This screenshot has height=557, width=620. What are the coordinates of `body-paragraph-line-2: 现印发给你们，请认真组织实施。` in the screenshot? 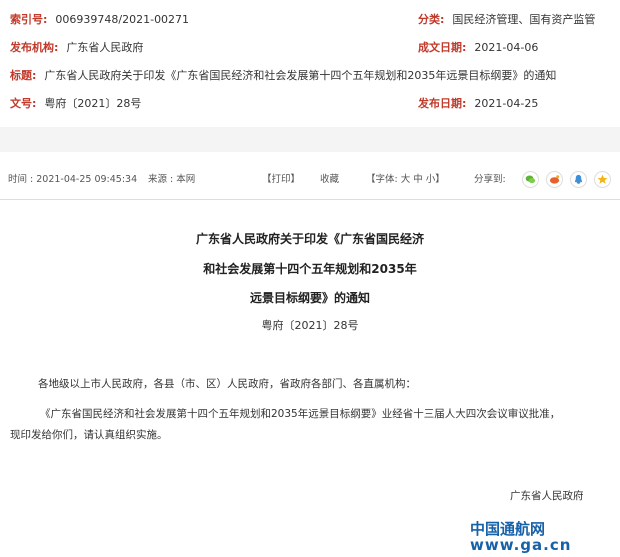 It's located at (89, 435).